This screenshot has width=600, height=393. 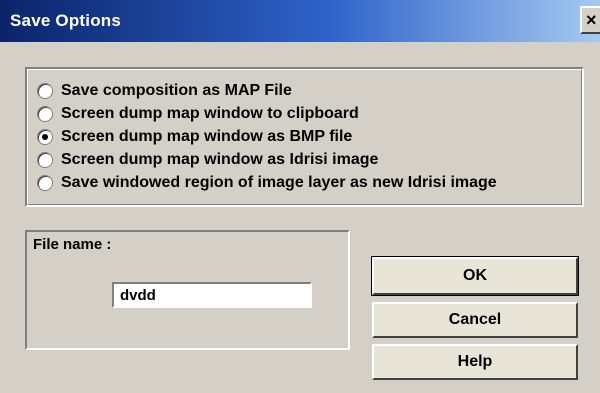 I want to click on ok-button: OK, so click(x=475, y=276).